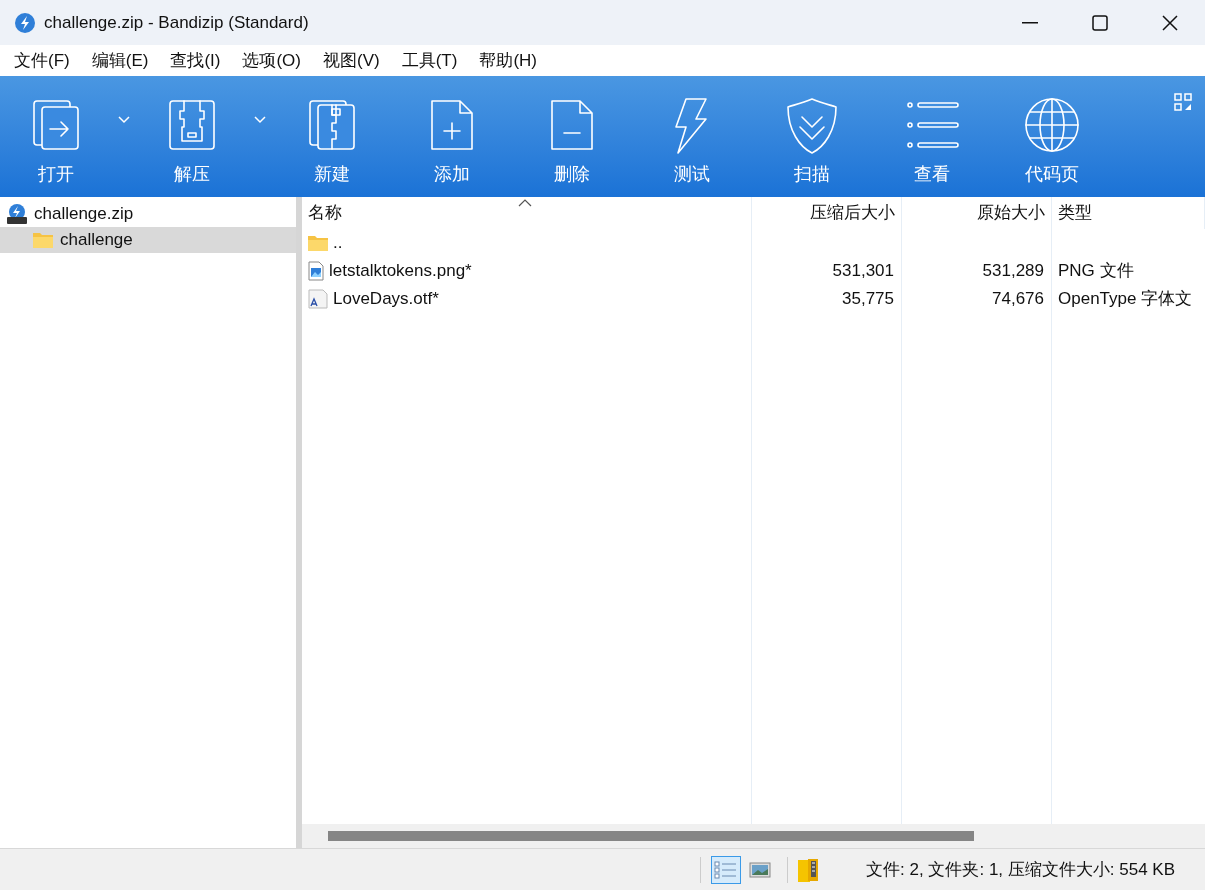 The image size is (1205, 890). Describe the element at coordinates (932, 136) in the screenshot. I see `toolbar-button: 查看` at that location.